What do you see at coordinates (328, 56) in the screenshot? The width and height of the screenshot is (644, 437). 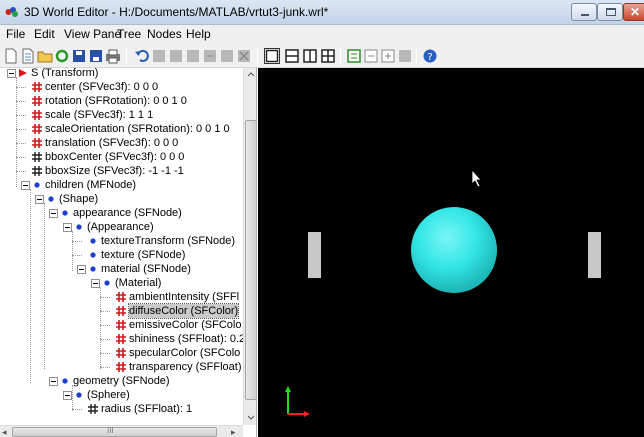 I see `quad-split-icon` at bounding box center [328, 56].